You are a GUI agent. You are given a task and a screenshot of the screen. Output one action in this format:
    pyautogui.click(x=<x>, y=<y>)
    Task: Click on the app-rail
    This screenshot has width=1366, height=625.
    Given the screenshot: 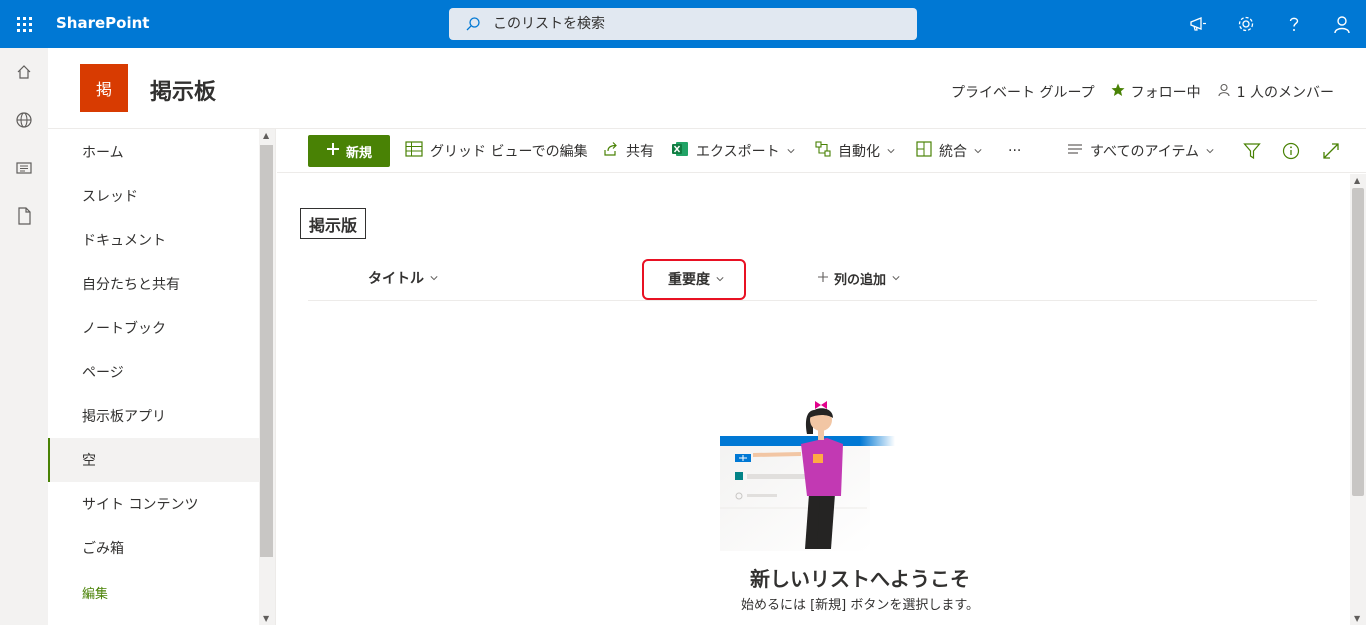 What is the action you would take?
    pyautogui.click(x=24, y=336)
    